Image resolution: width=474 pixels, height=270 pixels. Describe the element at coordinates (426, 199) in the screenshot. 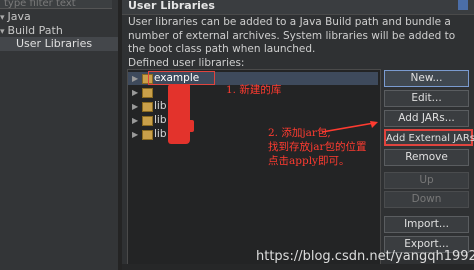

I see `down-button: Down` at that location.